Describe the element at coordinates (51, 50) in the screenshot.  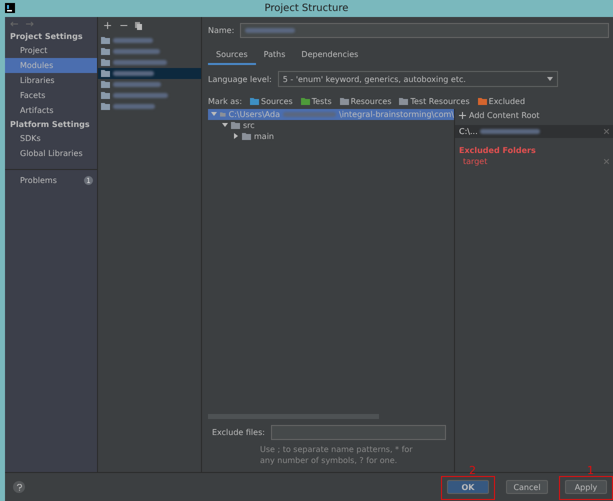
I see `sidebar-item: Project` at that location.